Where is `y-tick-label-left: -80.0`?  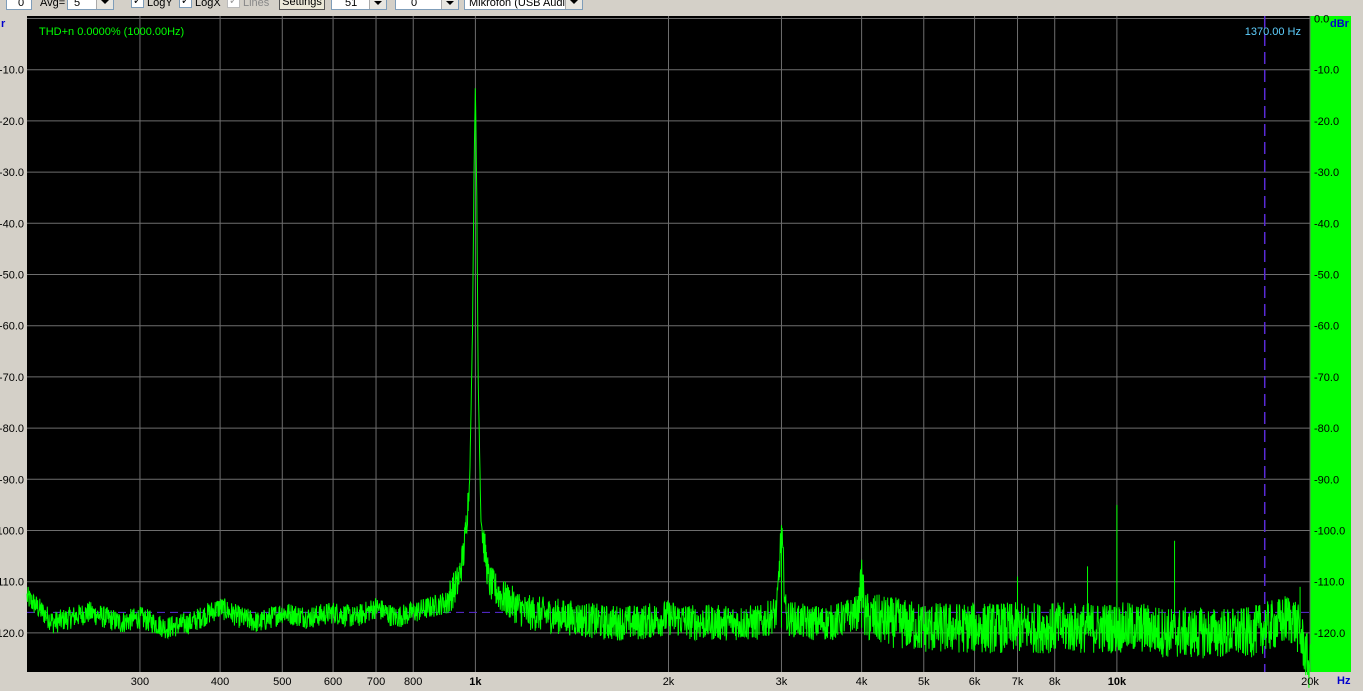
y-tick-label-left: -80.0 is located at coordinates (12, 429).